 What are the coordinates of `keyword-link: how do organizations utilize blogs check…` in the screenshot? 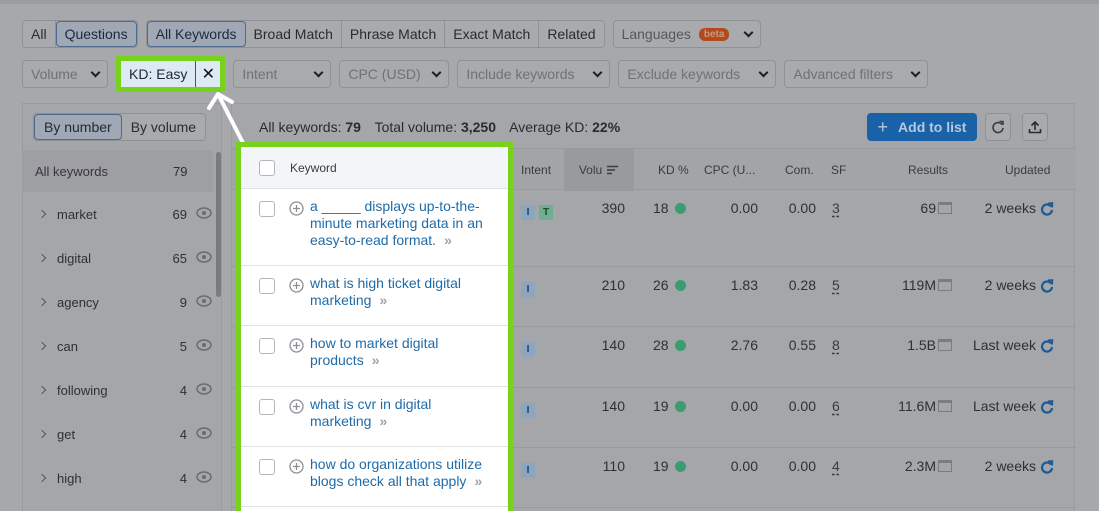 It's located at (396, 472).